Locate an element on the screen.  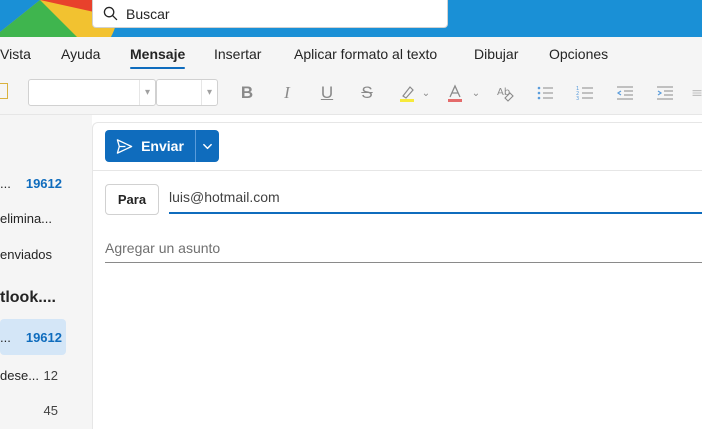
tab-insertar: Insertar is located at coordinates (237, 54).